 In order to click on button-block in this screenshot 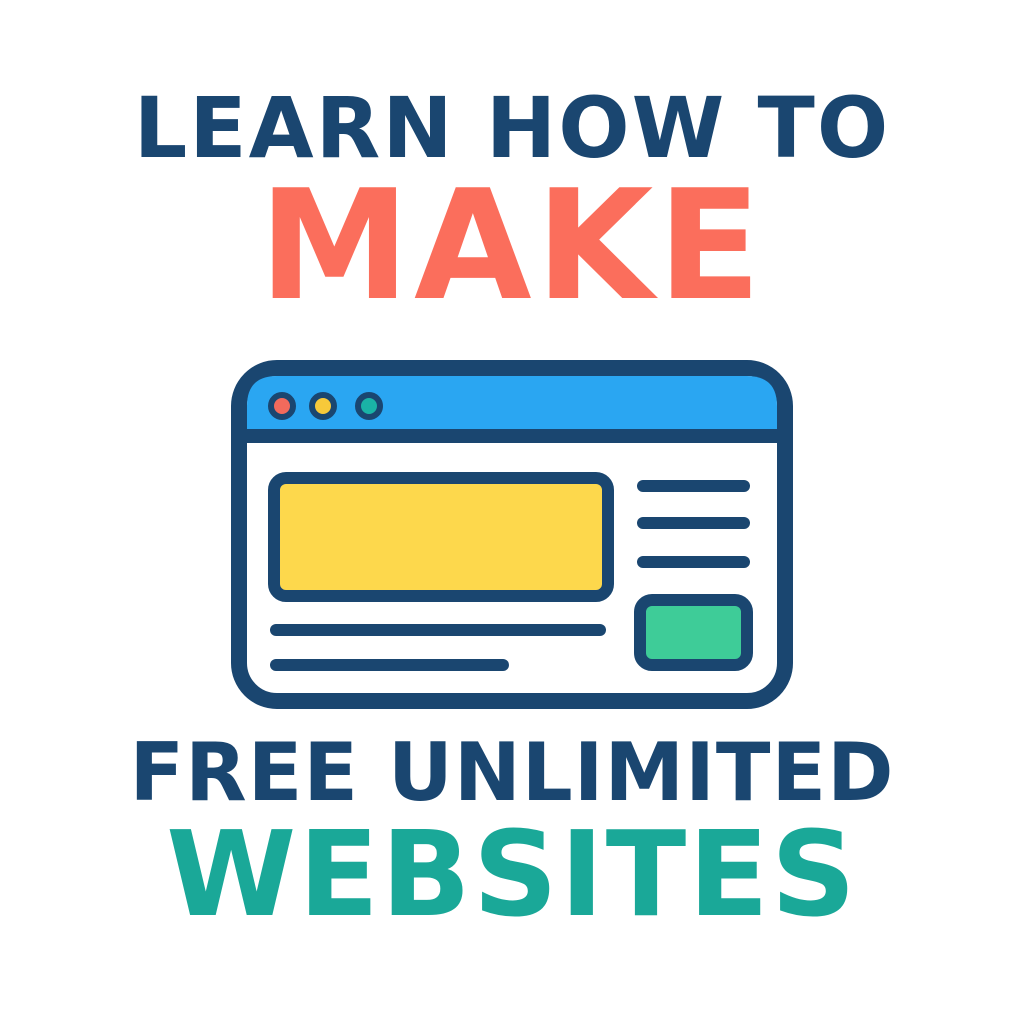, I will do `click(693, 632)`.